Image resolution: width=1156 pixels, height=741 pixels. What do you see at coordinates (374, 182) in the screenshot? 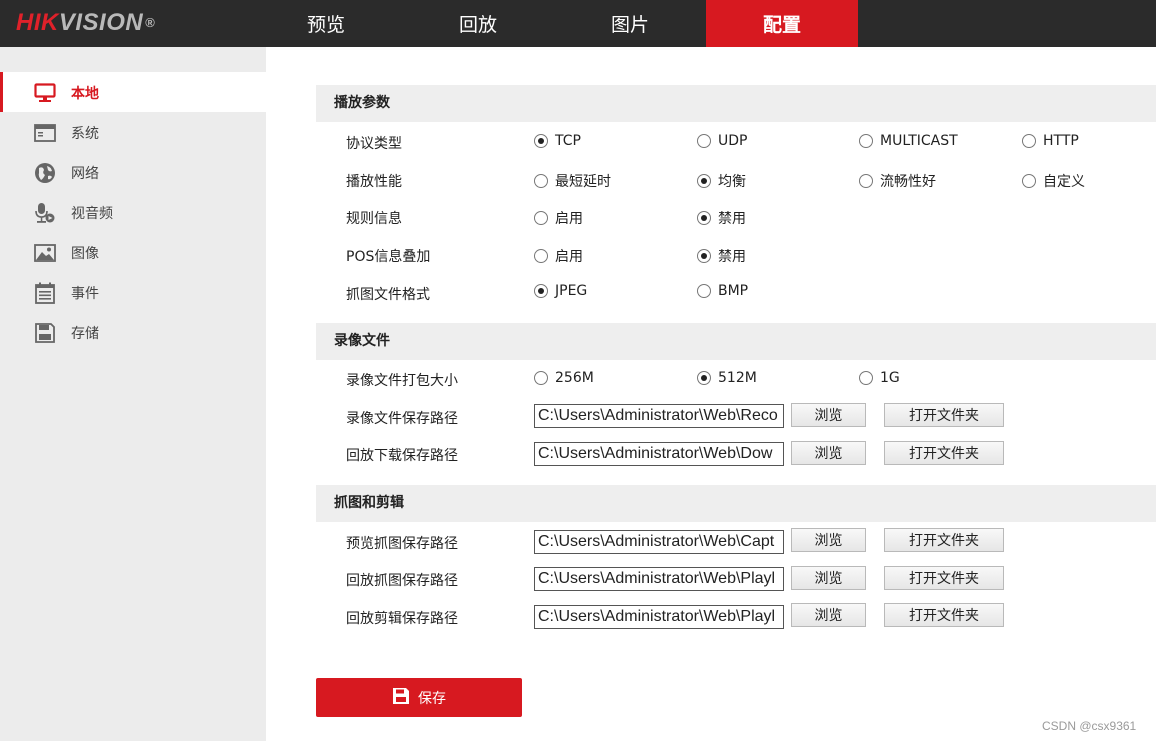
I see `play-performance-label: 播放性能` at bounding box center [374, 182].